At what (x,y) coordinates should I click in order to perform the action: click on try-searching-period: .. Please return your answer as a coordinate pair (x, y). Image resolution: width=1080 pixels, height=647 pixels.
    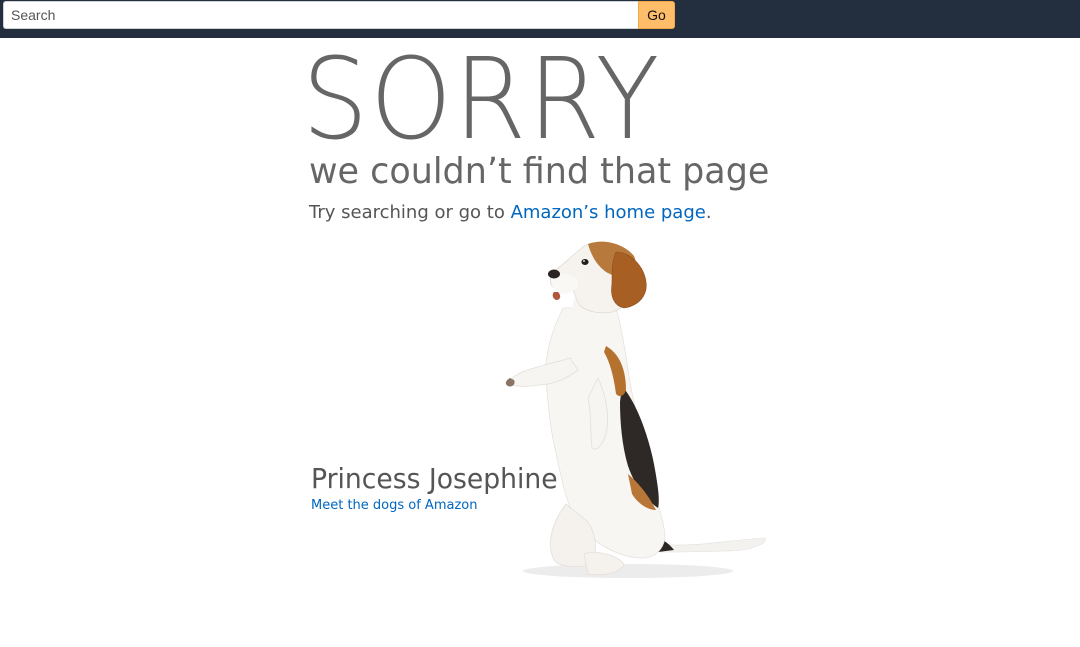
    Looking at the image, I should click on (708, 212).